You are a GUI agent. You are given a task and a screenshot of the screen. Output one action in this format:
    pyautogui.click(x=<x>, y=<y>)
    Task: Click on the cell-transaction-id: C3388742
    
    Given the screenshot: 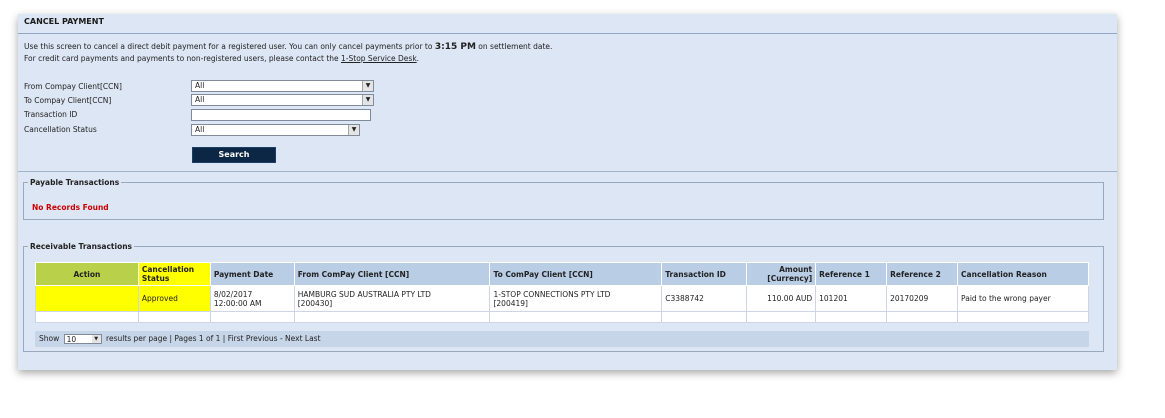 What is the action you would take?
    pyautogui.click(x=704, y=298)
    